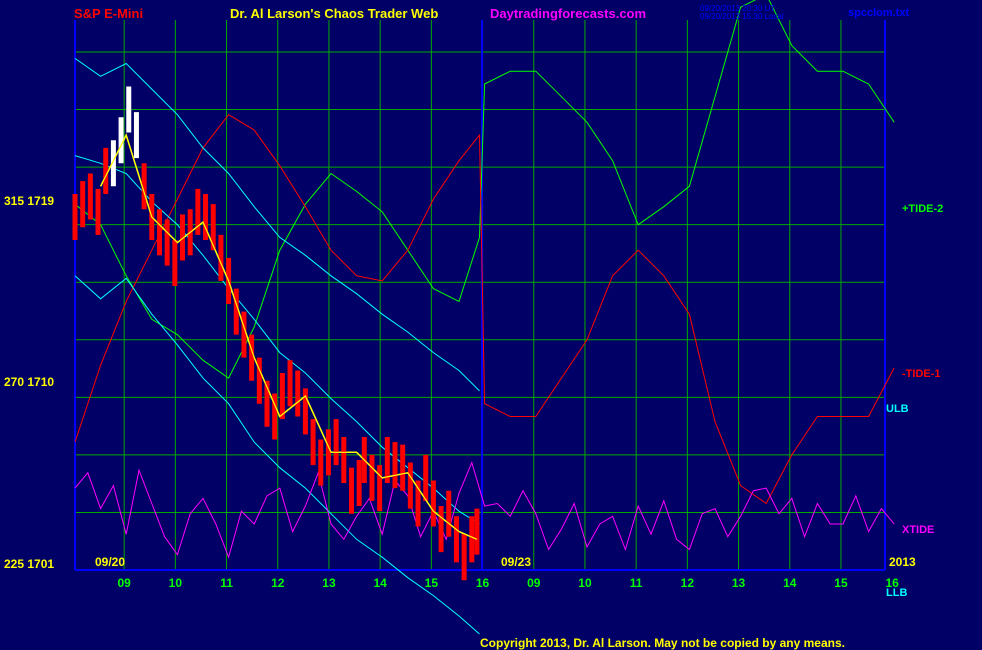  What do you see at coordinates (897, 409) in the screenshot?
I see `legend-ulb: ULB` at bounding box center [897, 409].